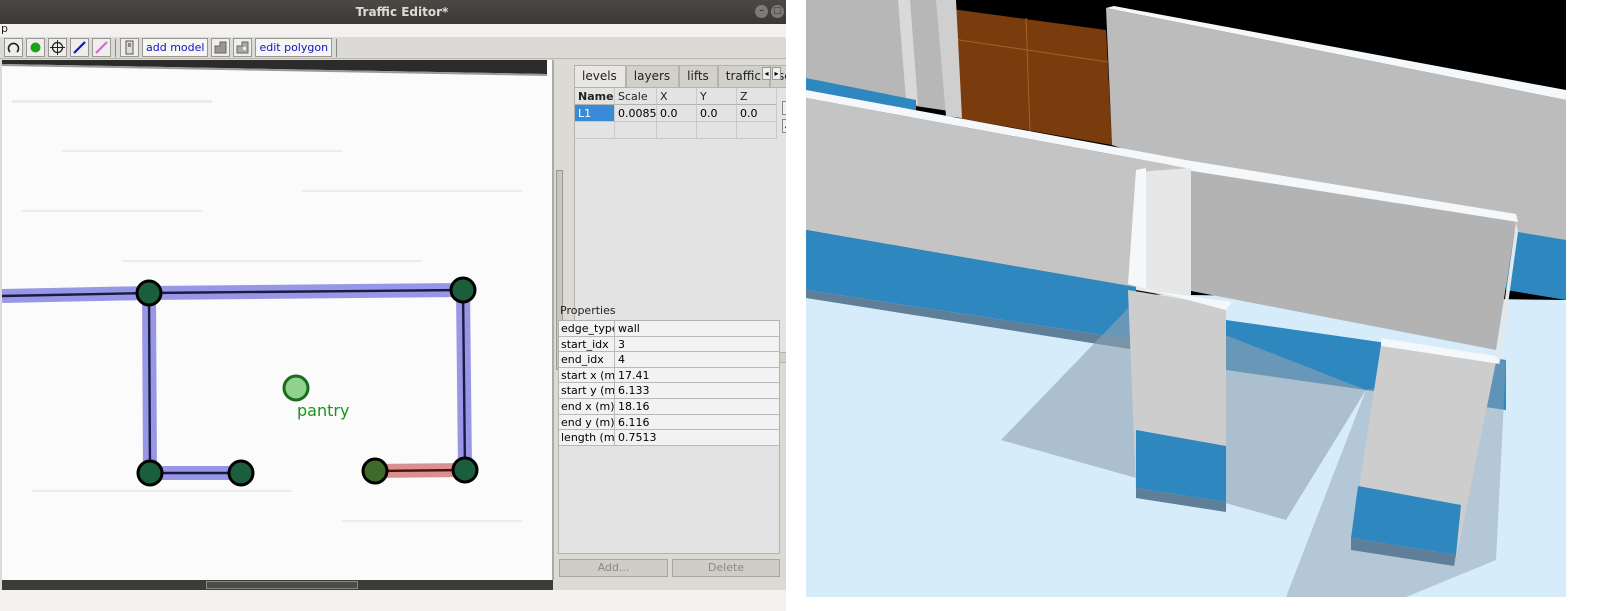  What do you see at coordinates (282, 585) in the screenshot?
I see `scrollbar-thumb` at bounding box center [282, 585].